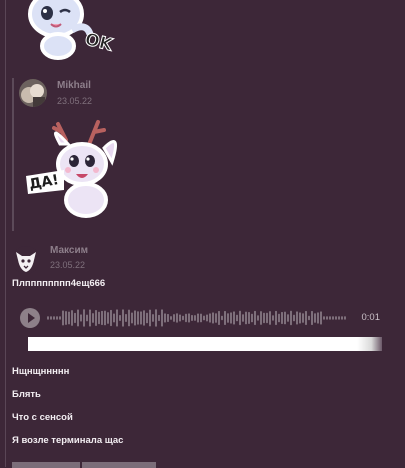 The image size is (405, 468). Describe the element at coordinates (42, 417) in the screenshot. I see `message-line: Что с сенсой` at that location.